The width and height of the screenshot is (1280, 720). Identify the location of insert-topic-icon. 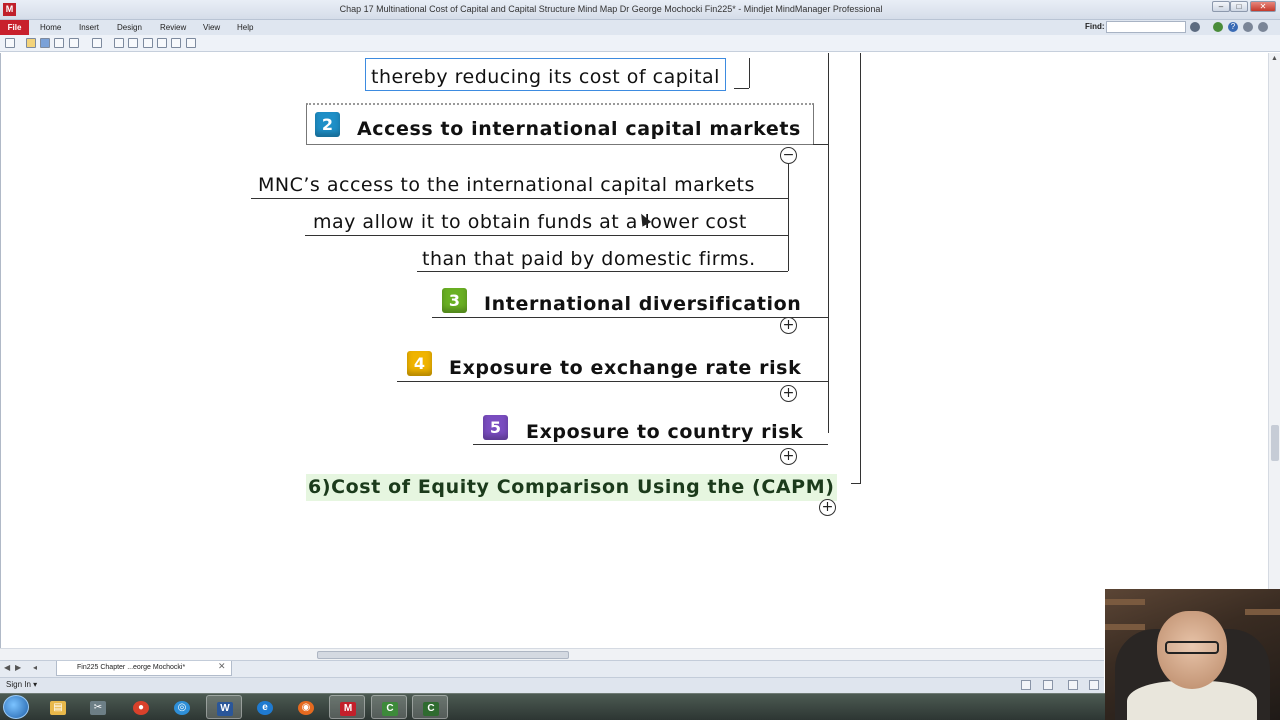
(119, 43).